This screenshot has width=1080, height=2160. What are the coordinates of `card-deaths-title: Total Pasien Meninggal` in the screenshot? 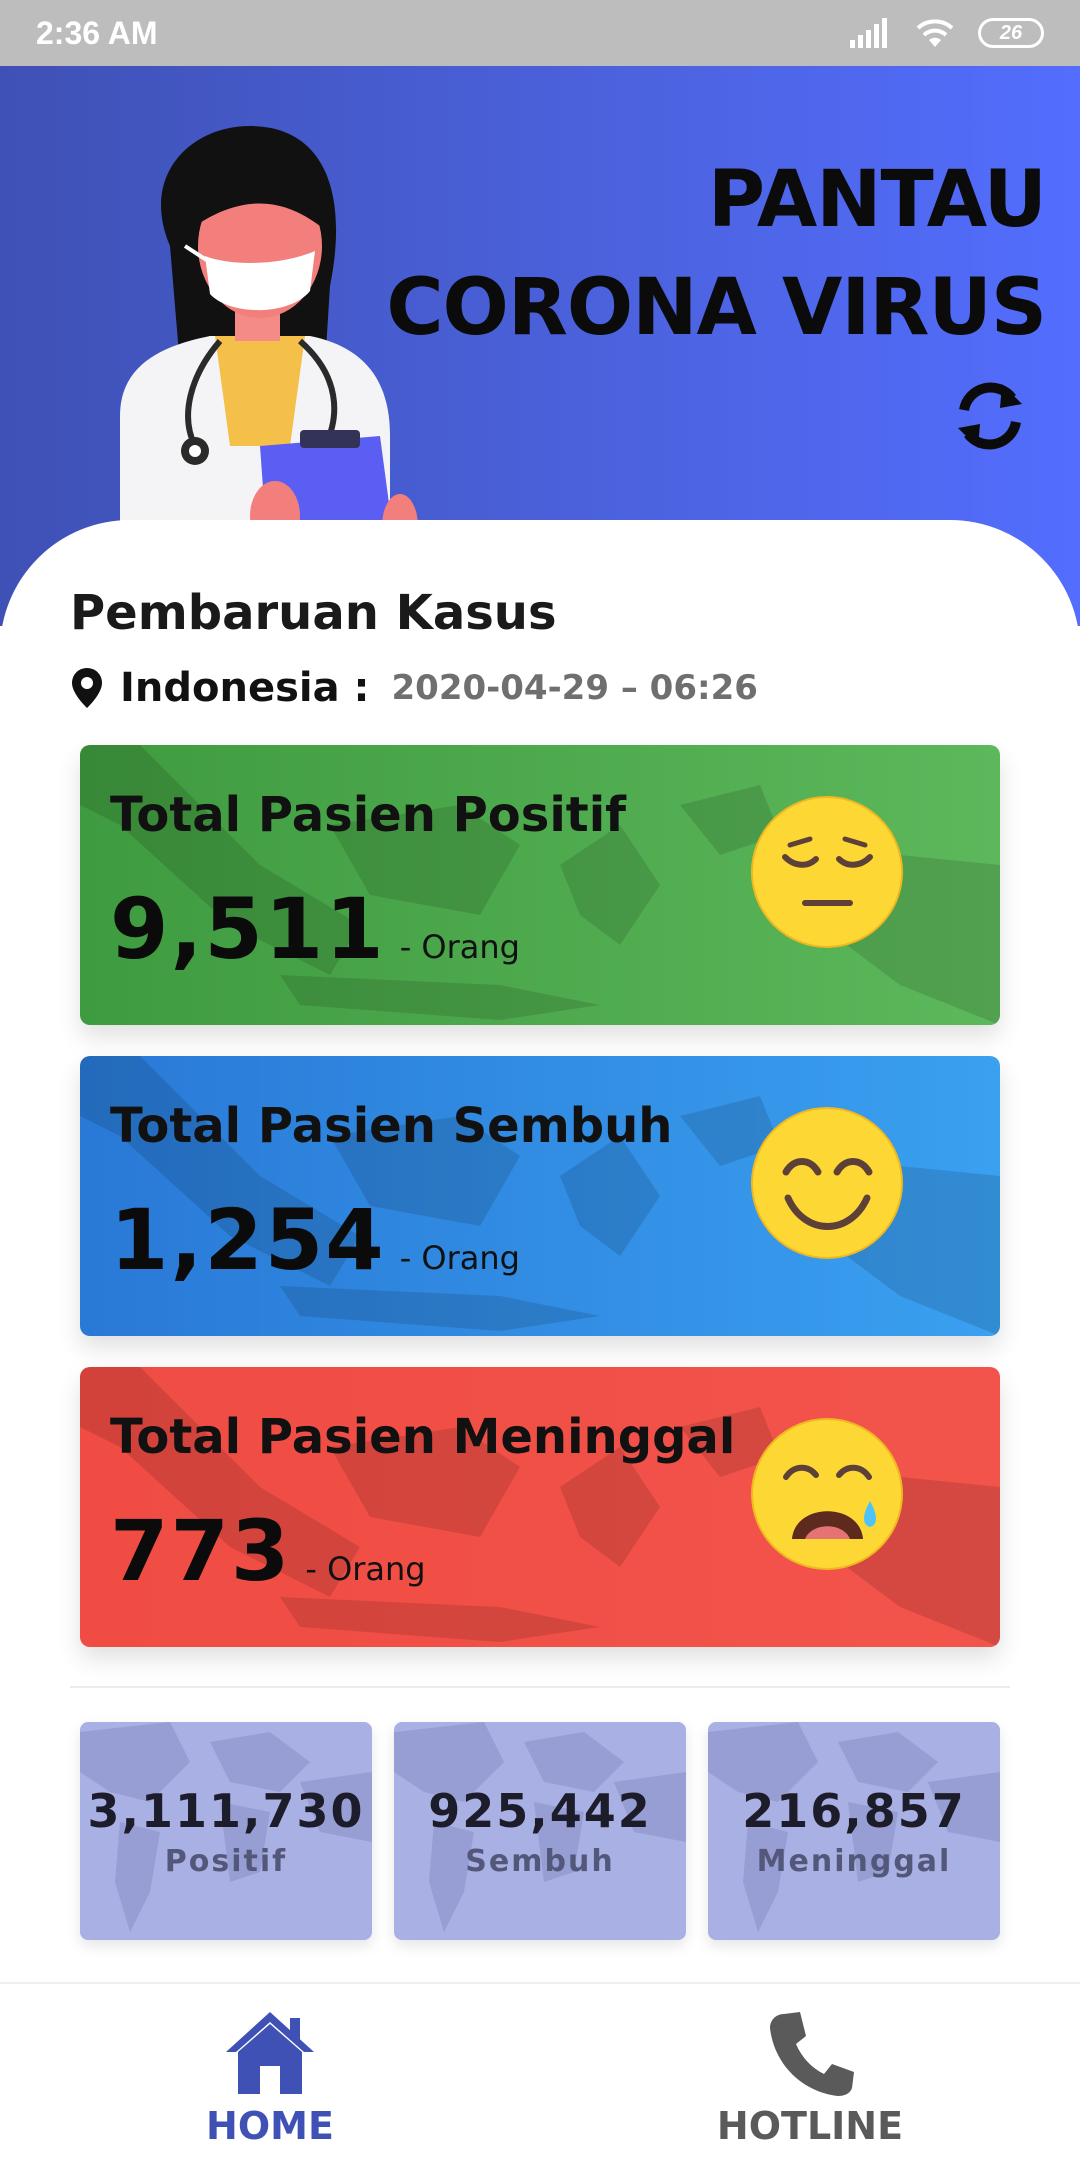 It's located at (423, 1437).